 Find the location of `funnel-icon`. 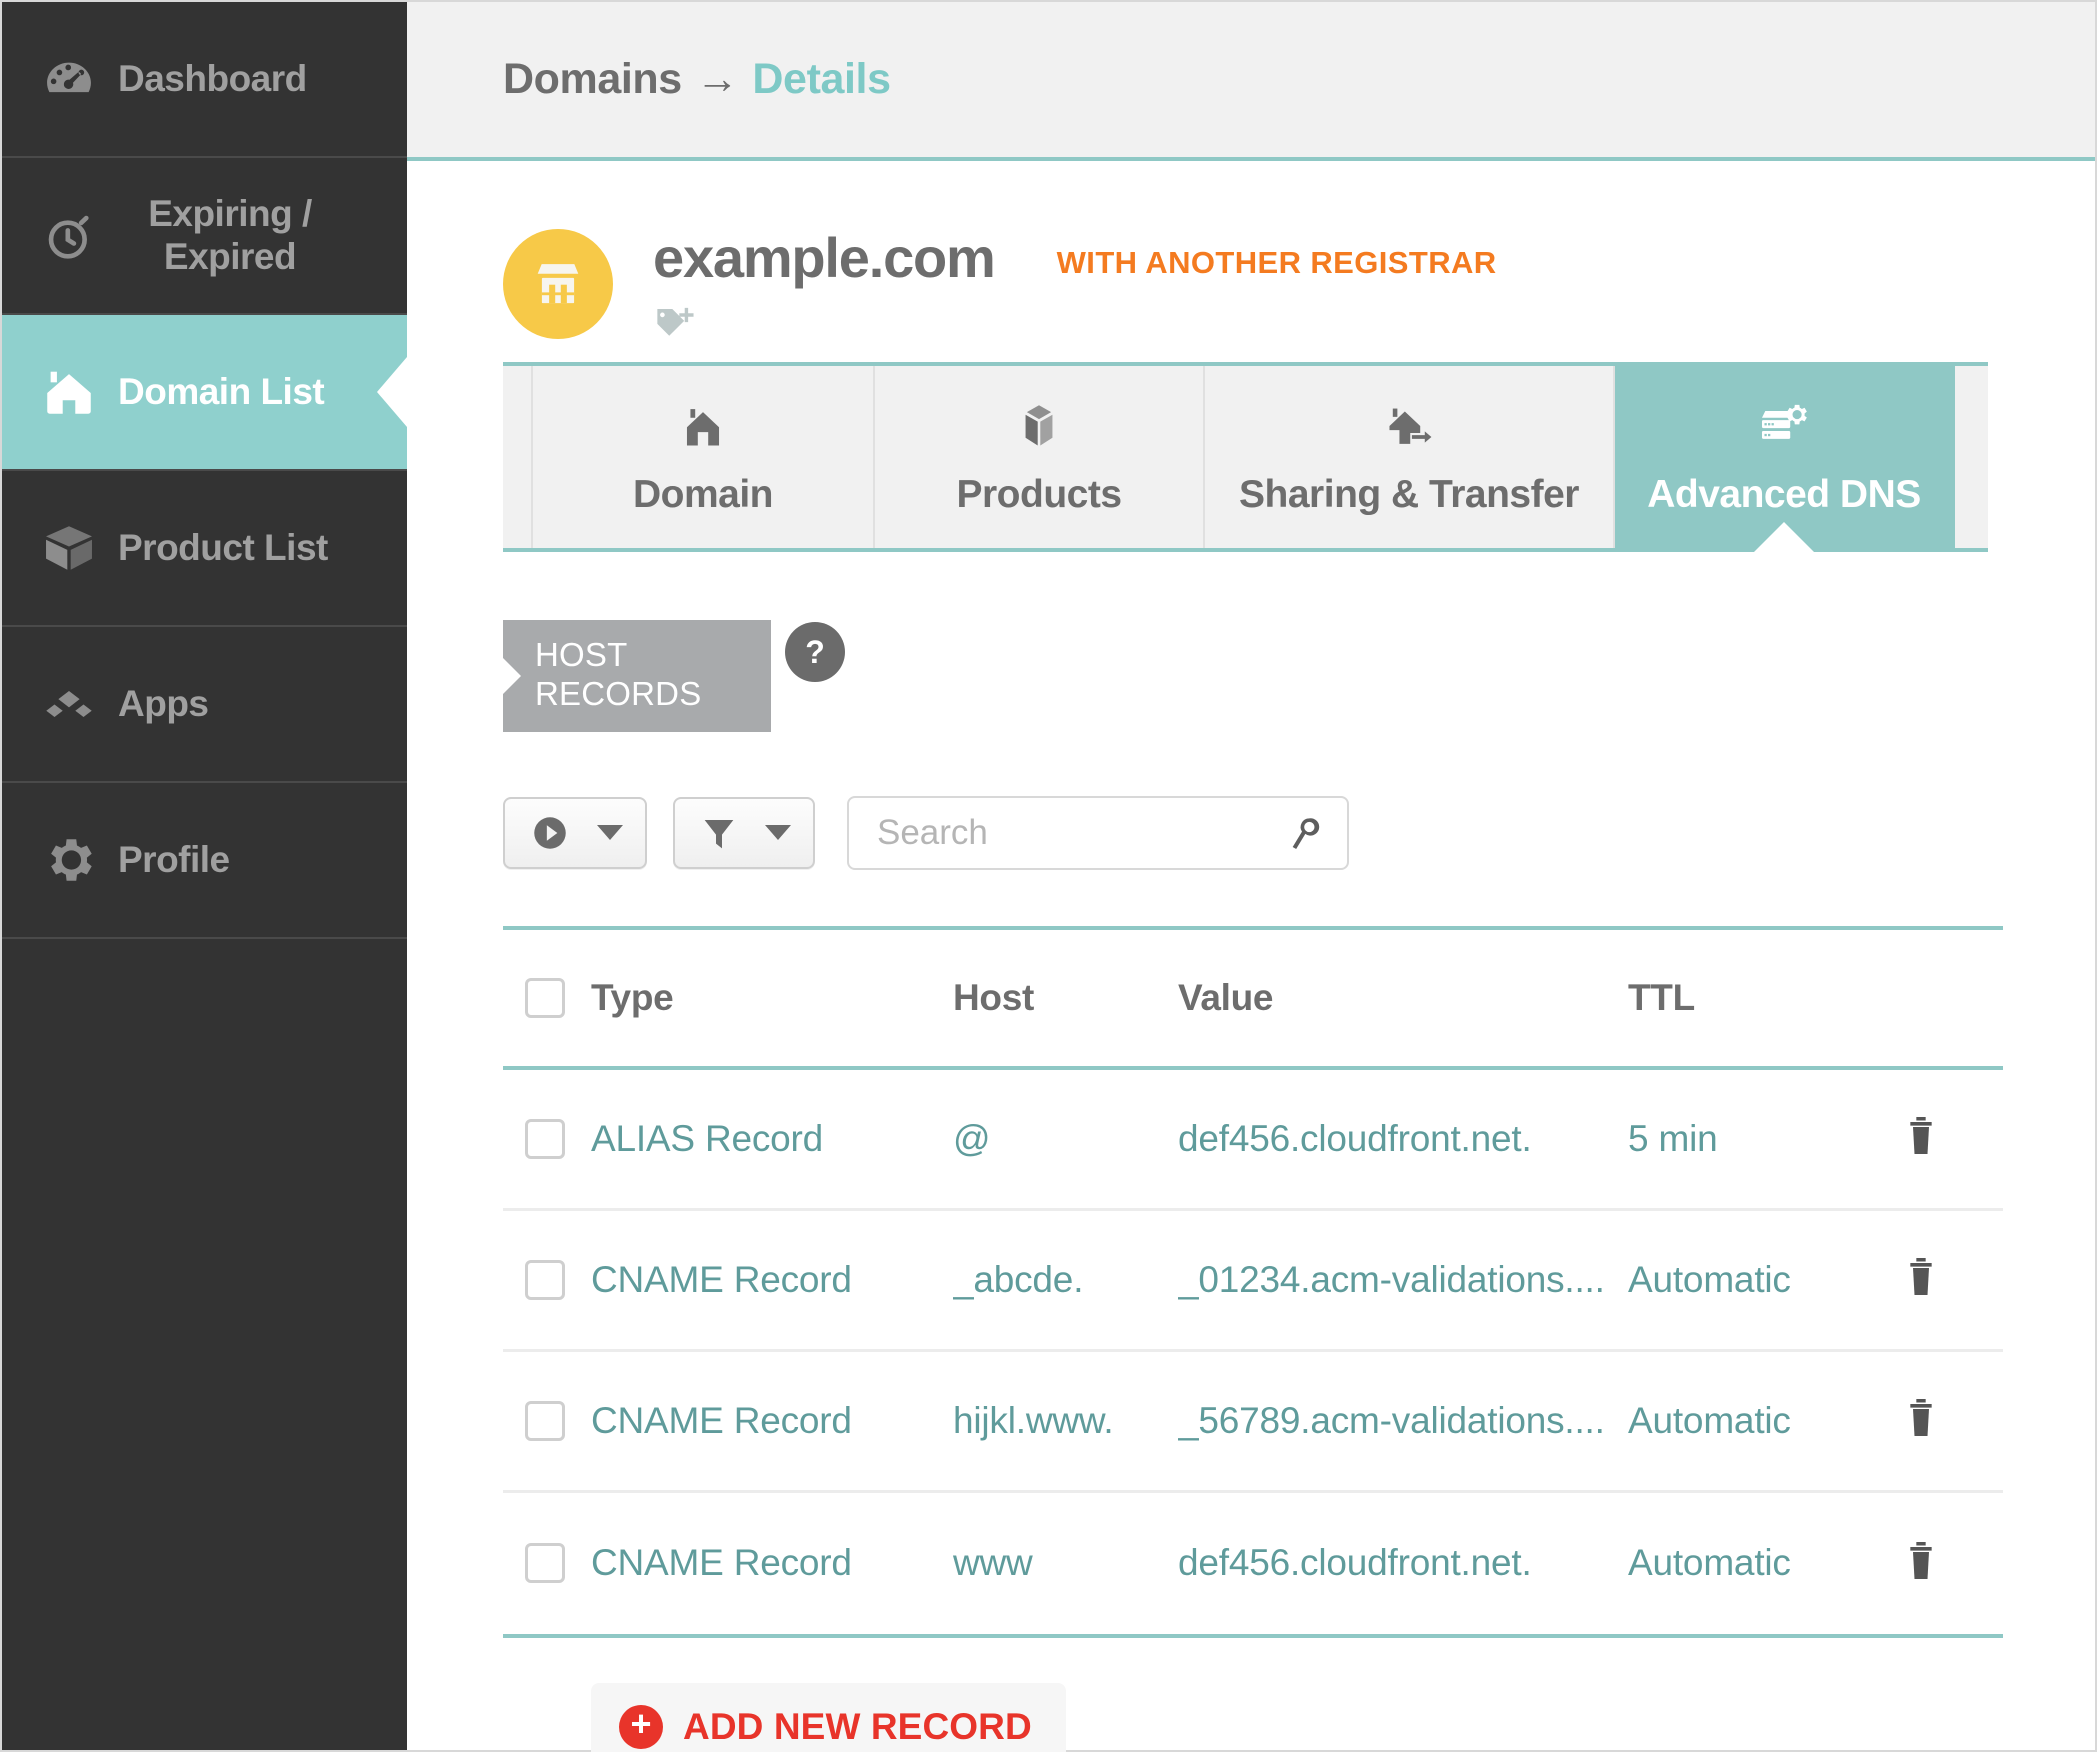

funnel-icon is located at coordinates (719, 833).